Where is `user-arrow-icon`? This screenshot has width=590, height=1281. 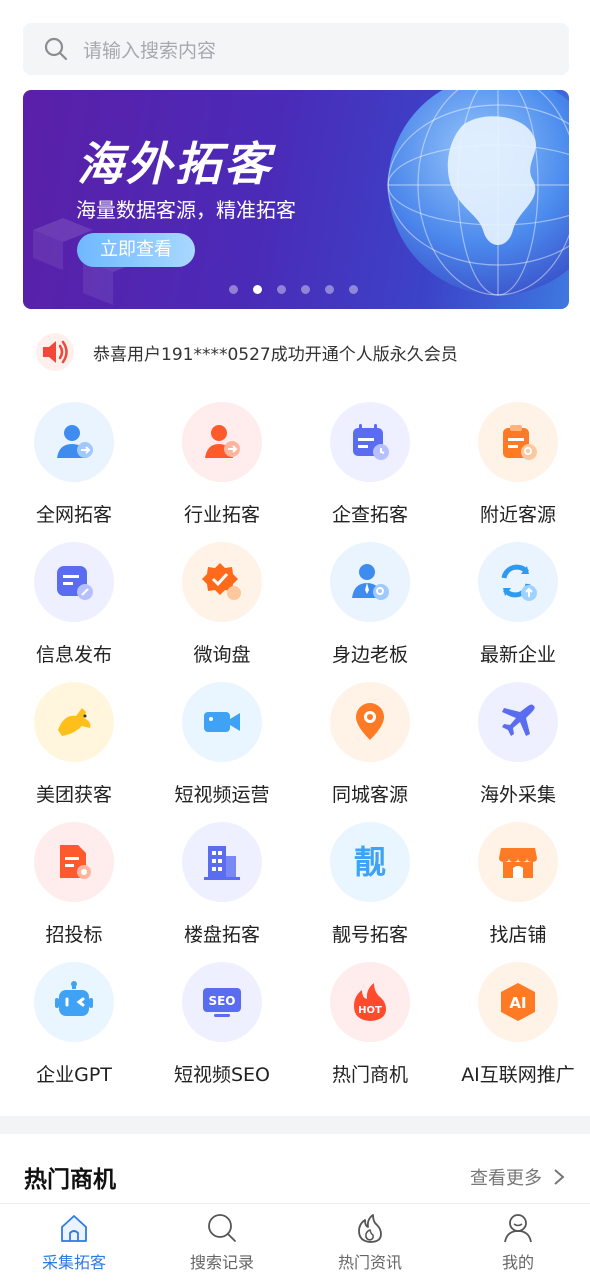 user-arrow-icon is located at coordinates (222, 442).